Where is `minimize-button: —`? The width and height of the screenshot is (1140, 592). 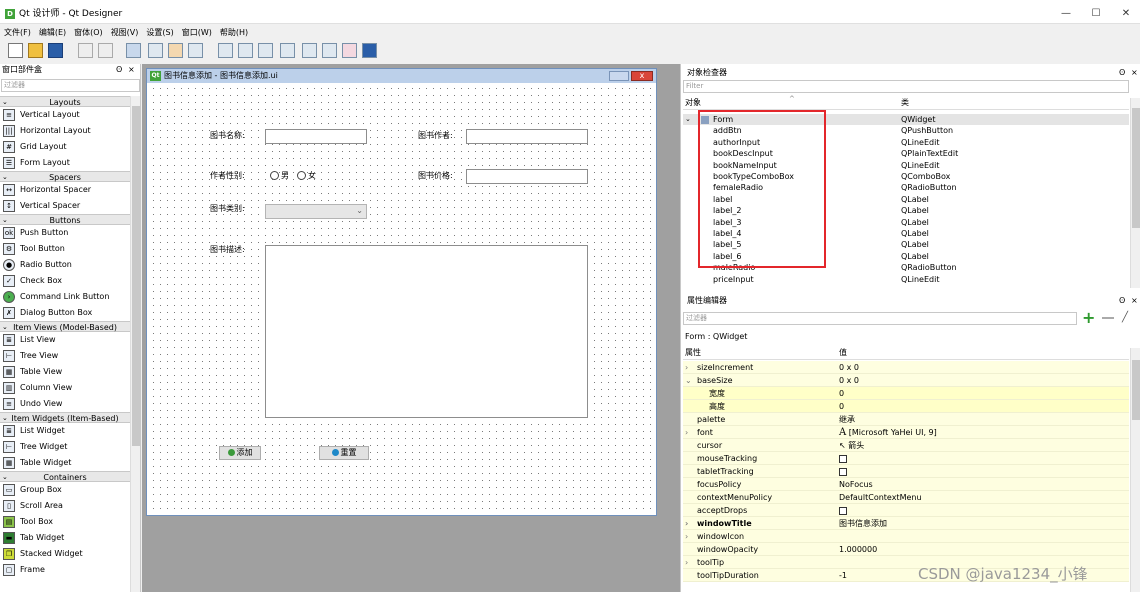 minimize-button: — is located at coordinates (1066, 14).